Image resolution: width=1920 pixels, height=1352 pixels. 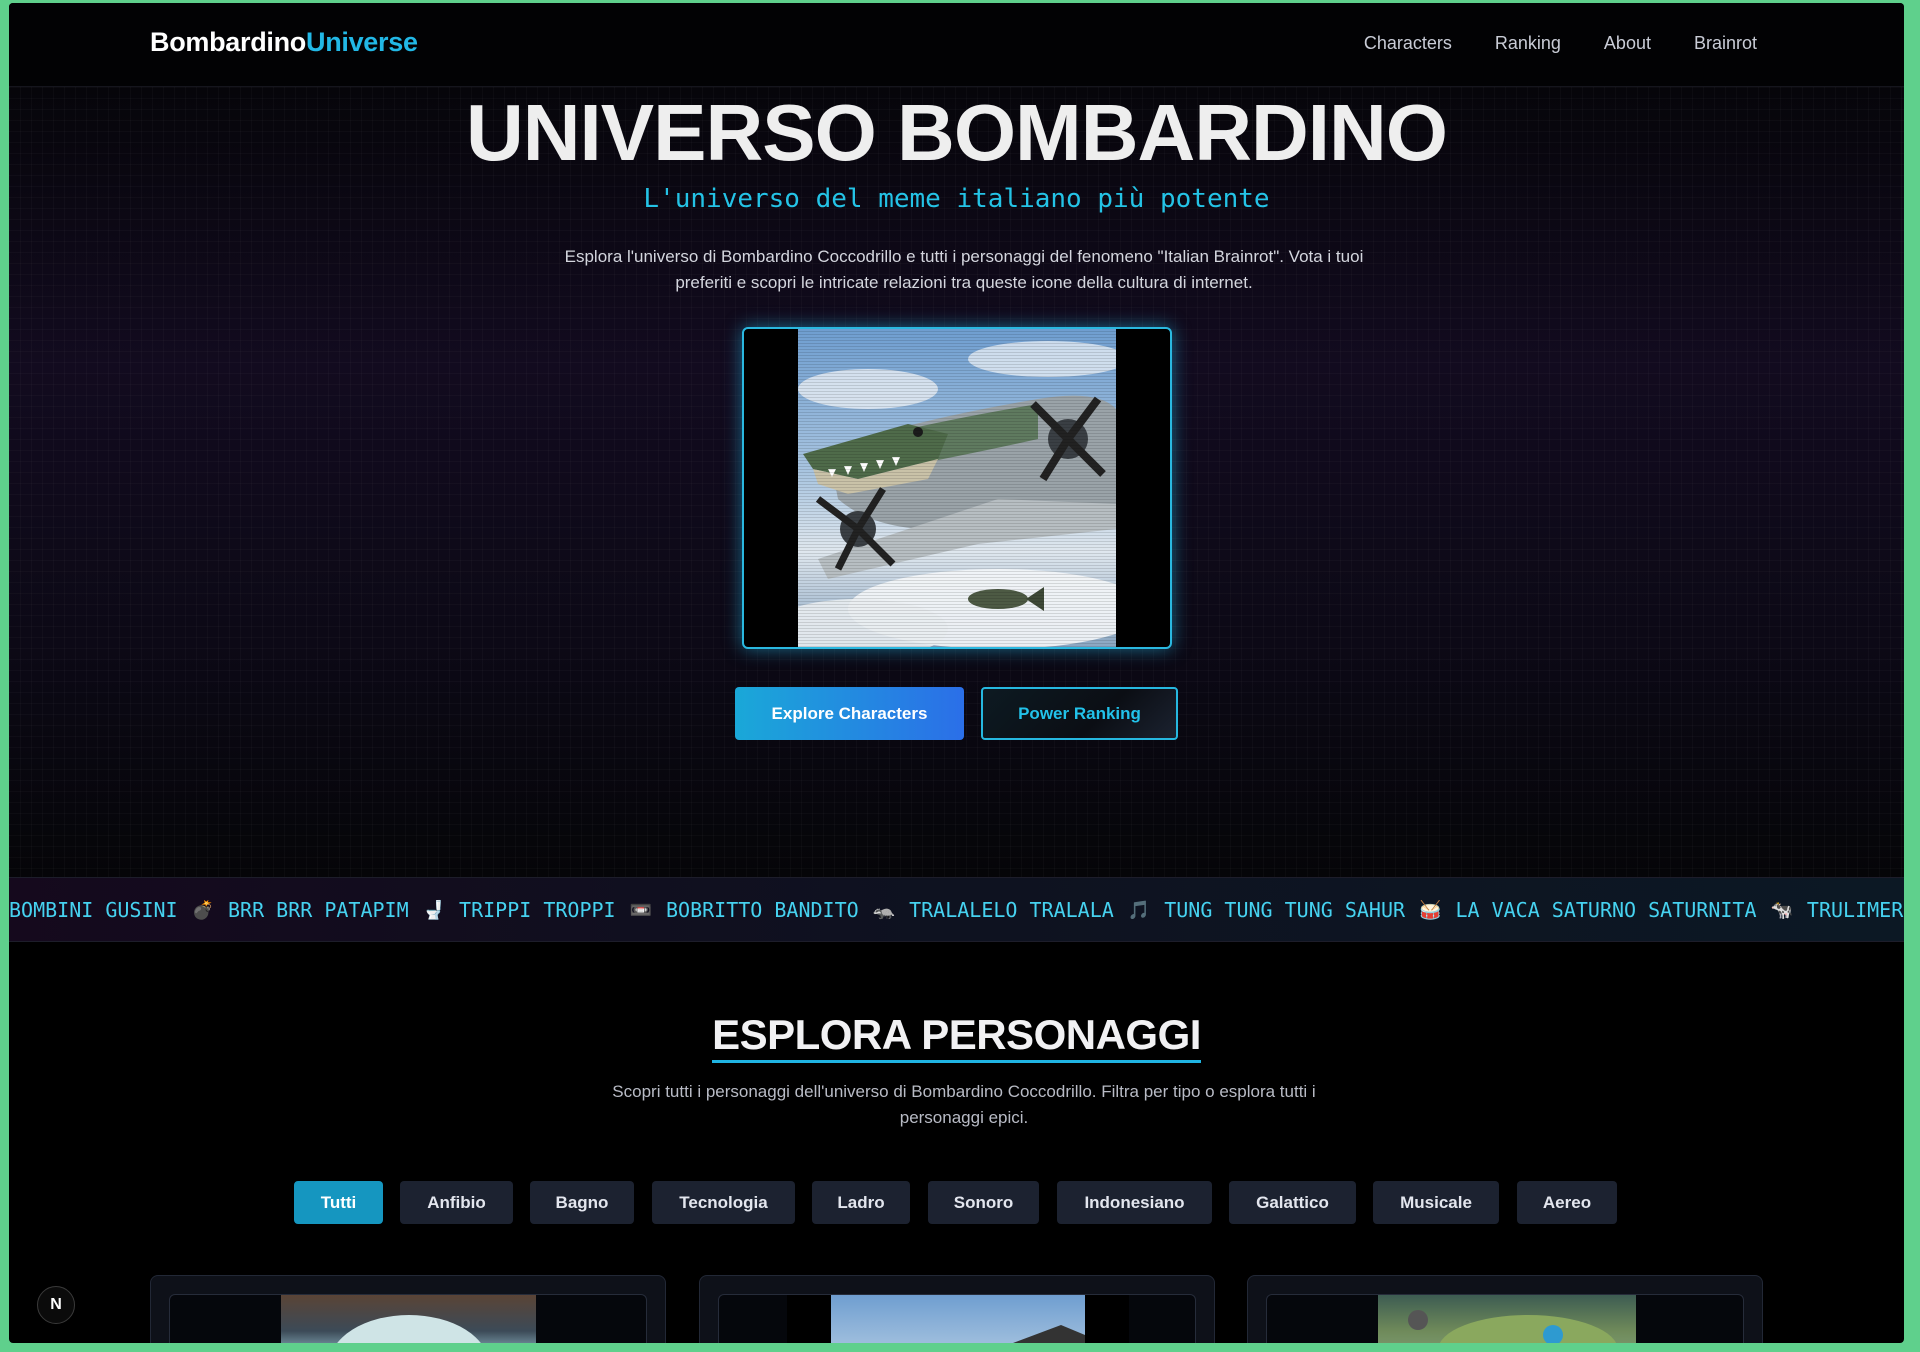 What do you see at coordinates (1436, 1202) in the screenshot?
I see `filter-musicale: Musicale` at bounding box center [1436, 1202].